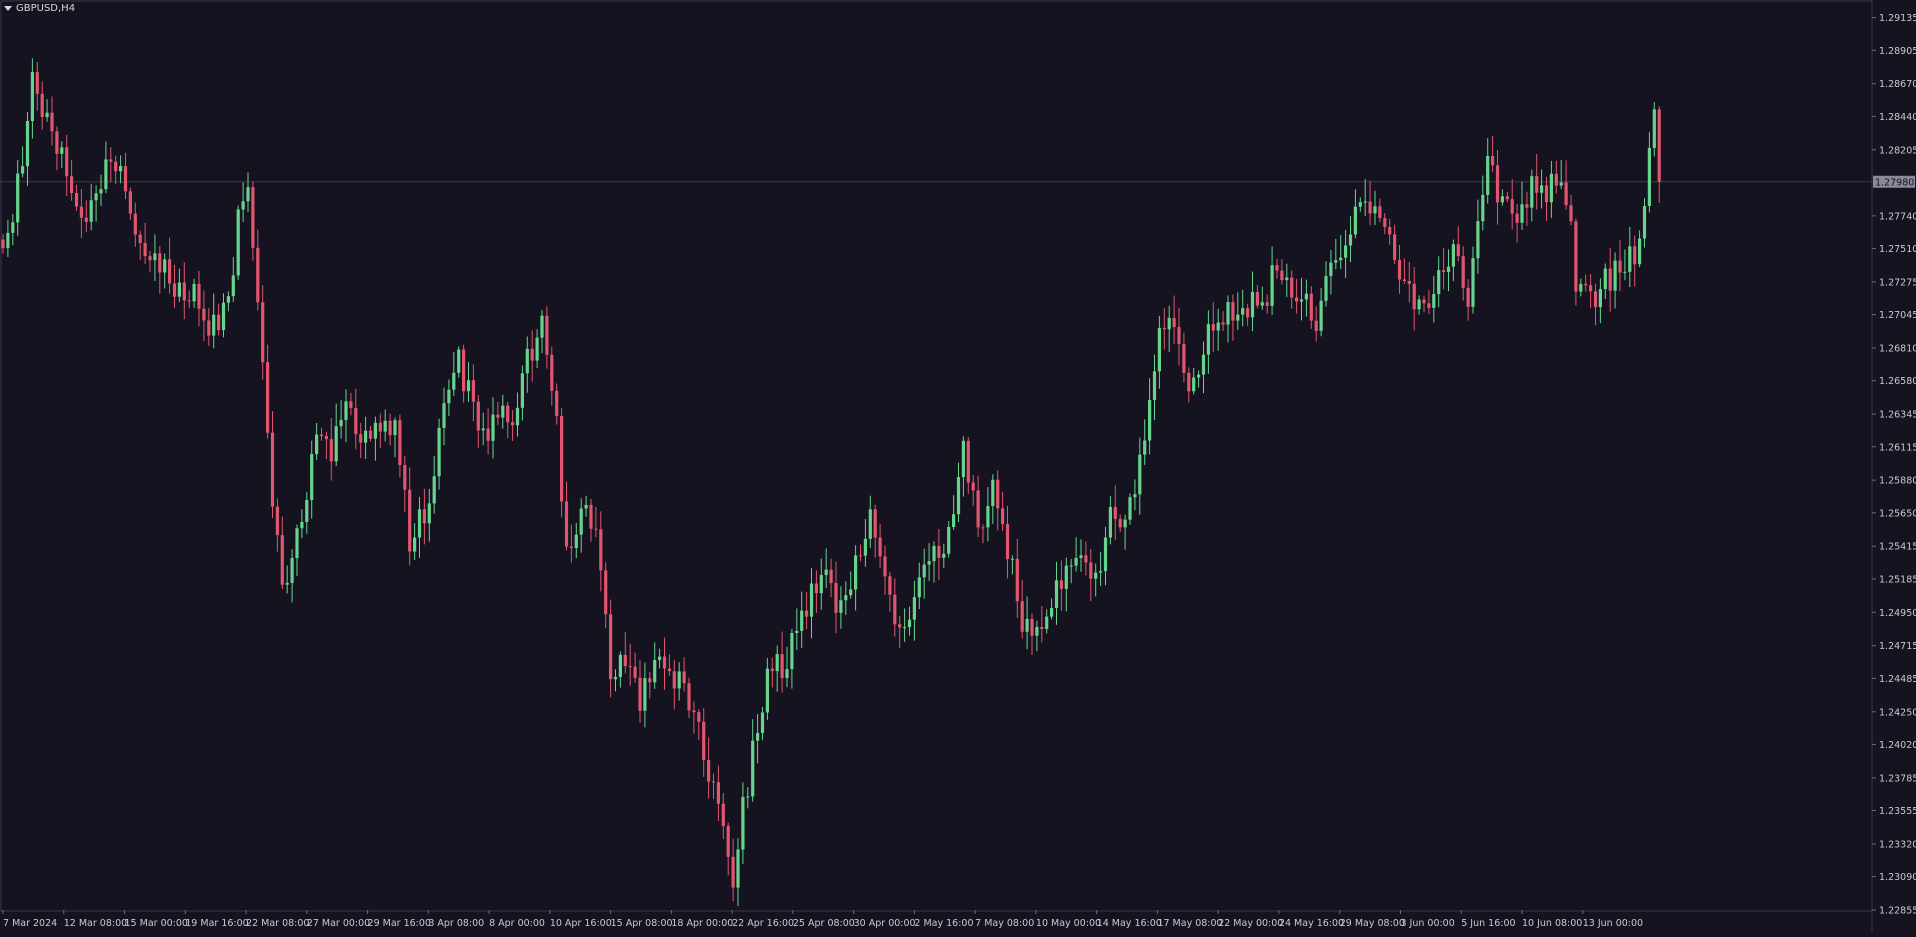 The width and height of the screenshot is (1916, 937). Describe the element at coordinates (1897, 18) in the screenshot. I see `price-tick-label: 1.29135` at that location.